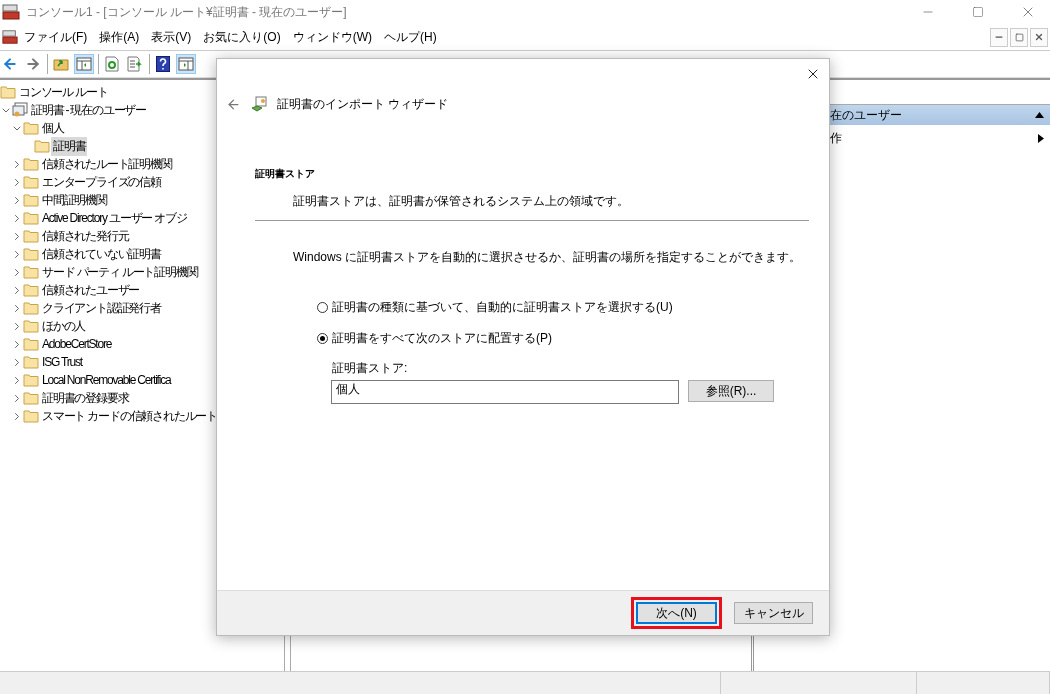 The image size is (1050, 694). Describe the element at coordinates (547, 257) in the screenshot. I see `intro-text: Windows に証明書ストアを自動的に選択させるか、証明書の場所を指定することができます。` at that location.